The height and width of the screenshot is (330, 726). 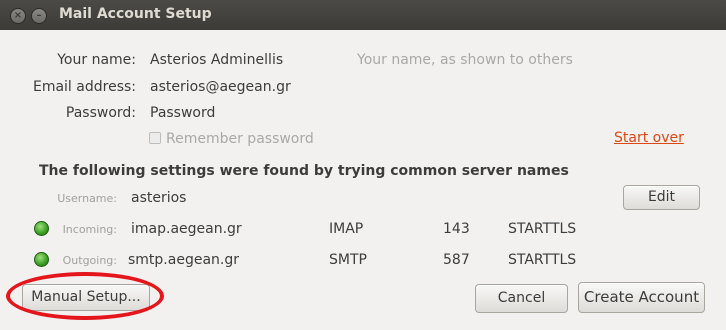 I want to click on start-over-link: Start over, so click(x=649, y=138).